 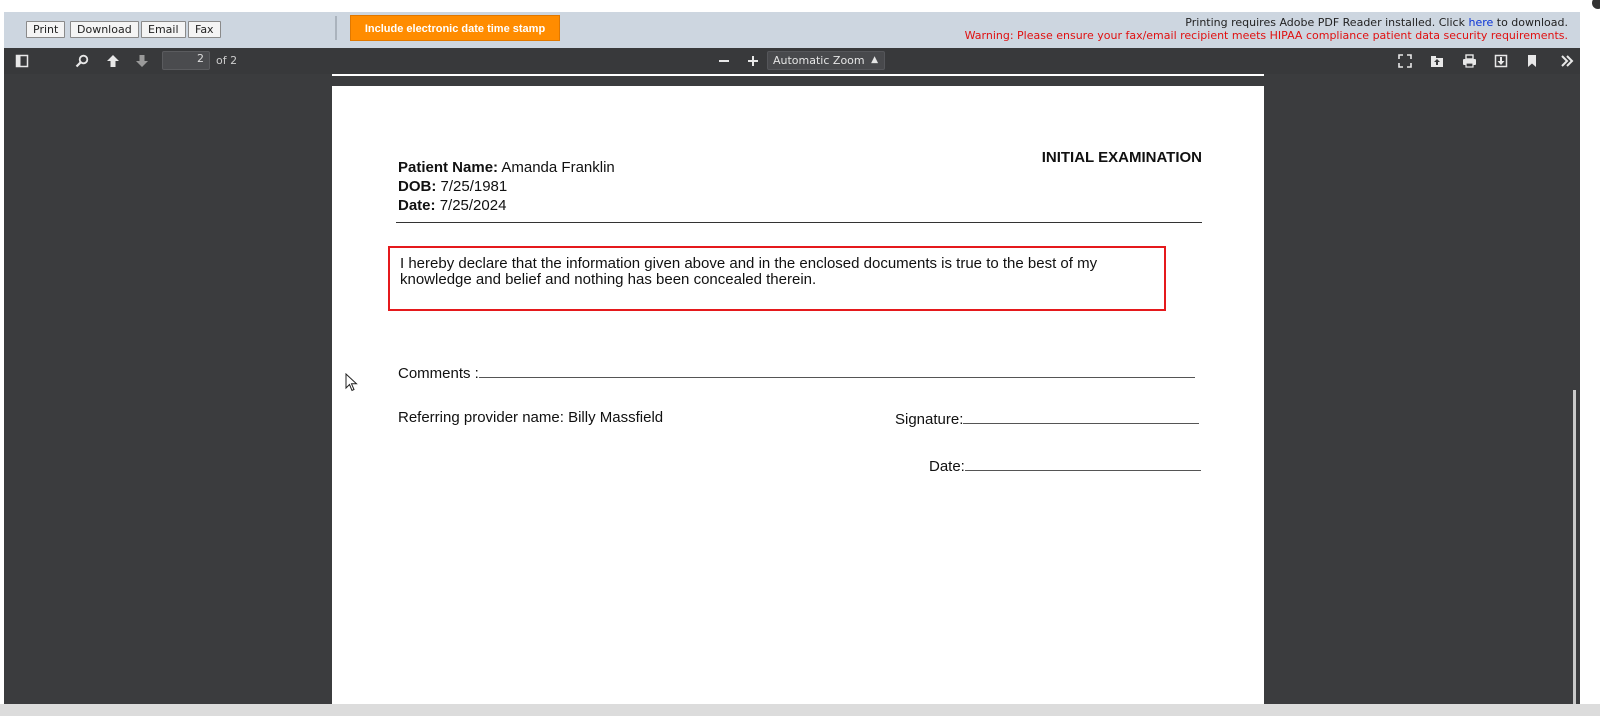 I want to click on date-label: Date:, so click(x=417, y=205).